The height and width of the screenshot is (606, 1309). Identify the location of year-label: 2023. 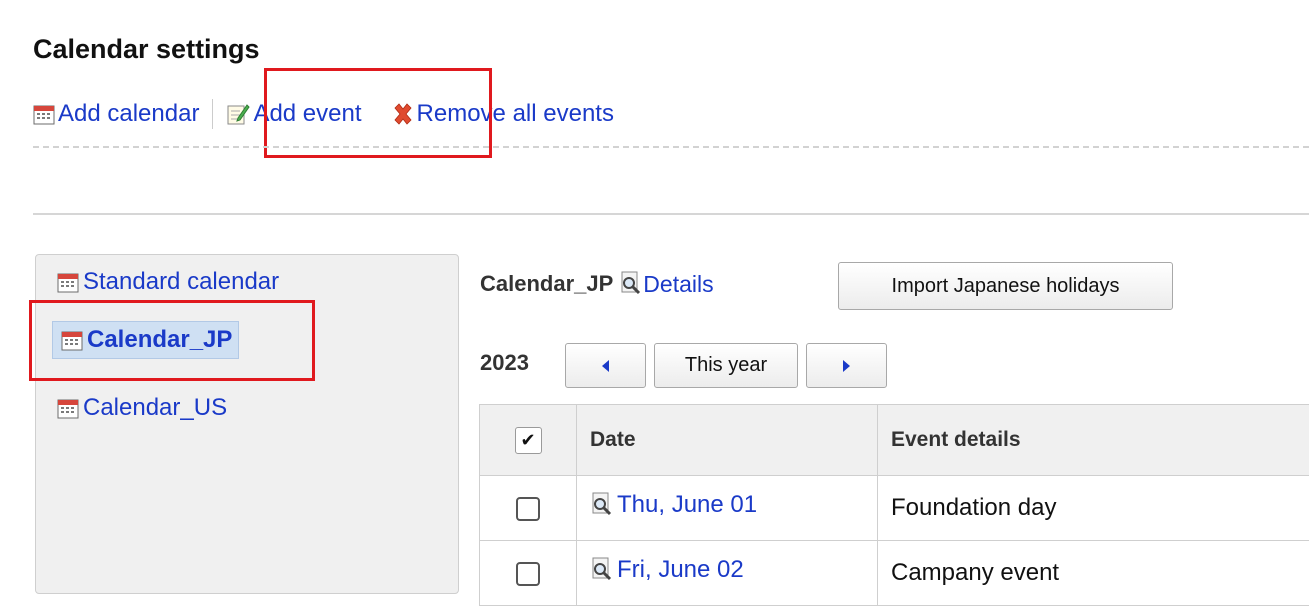
(504, 363).